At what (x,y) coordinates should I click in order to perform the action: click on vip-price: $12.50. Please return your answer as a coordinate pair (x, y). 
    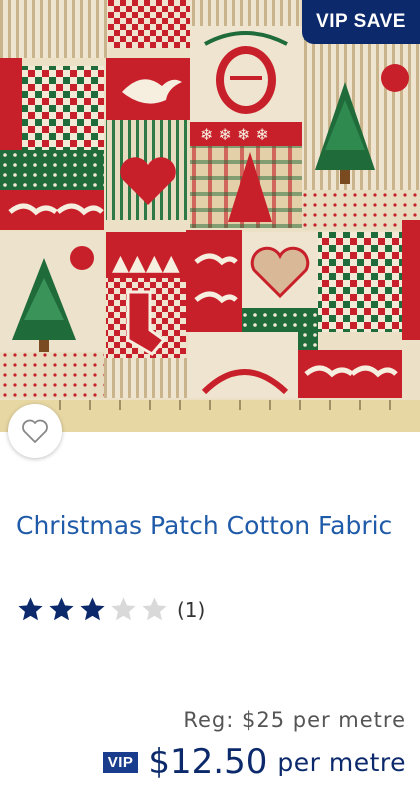
    Looking at the image, I should click on (208, 762).